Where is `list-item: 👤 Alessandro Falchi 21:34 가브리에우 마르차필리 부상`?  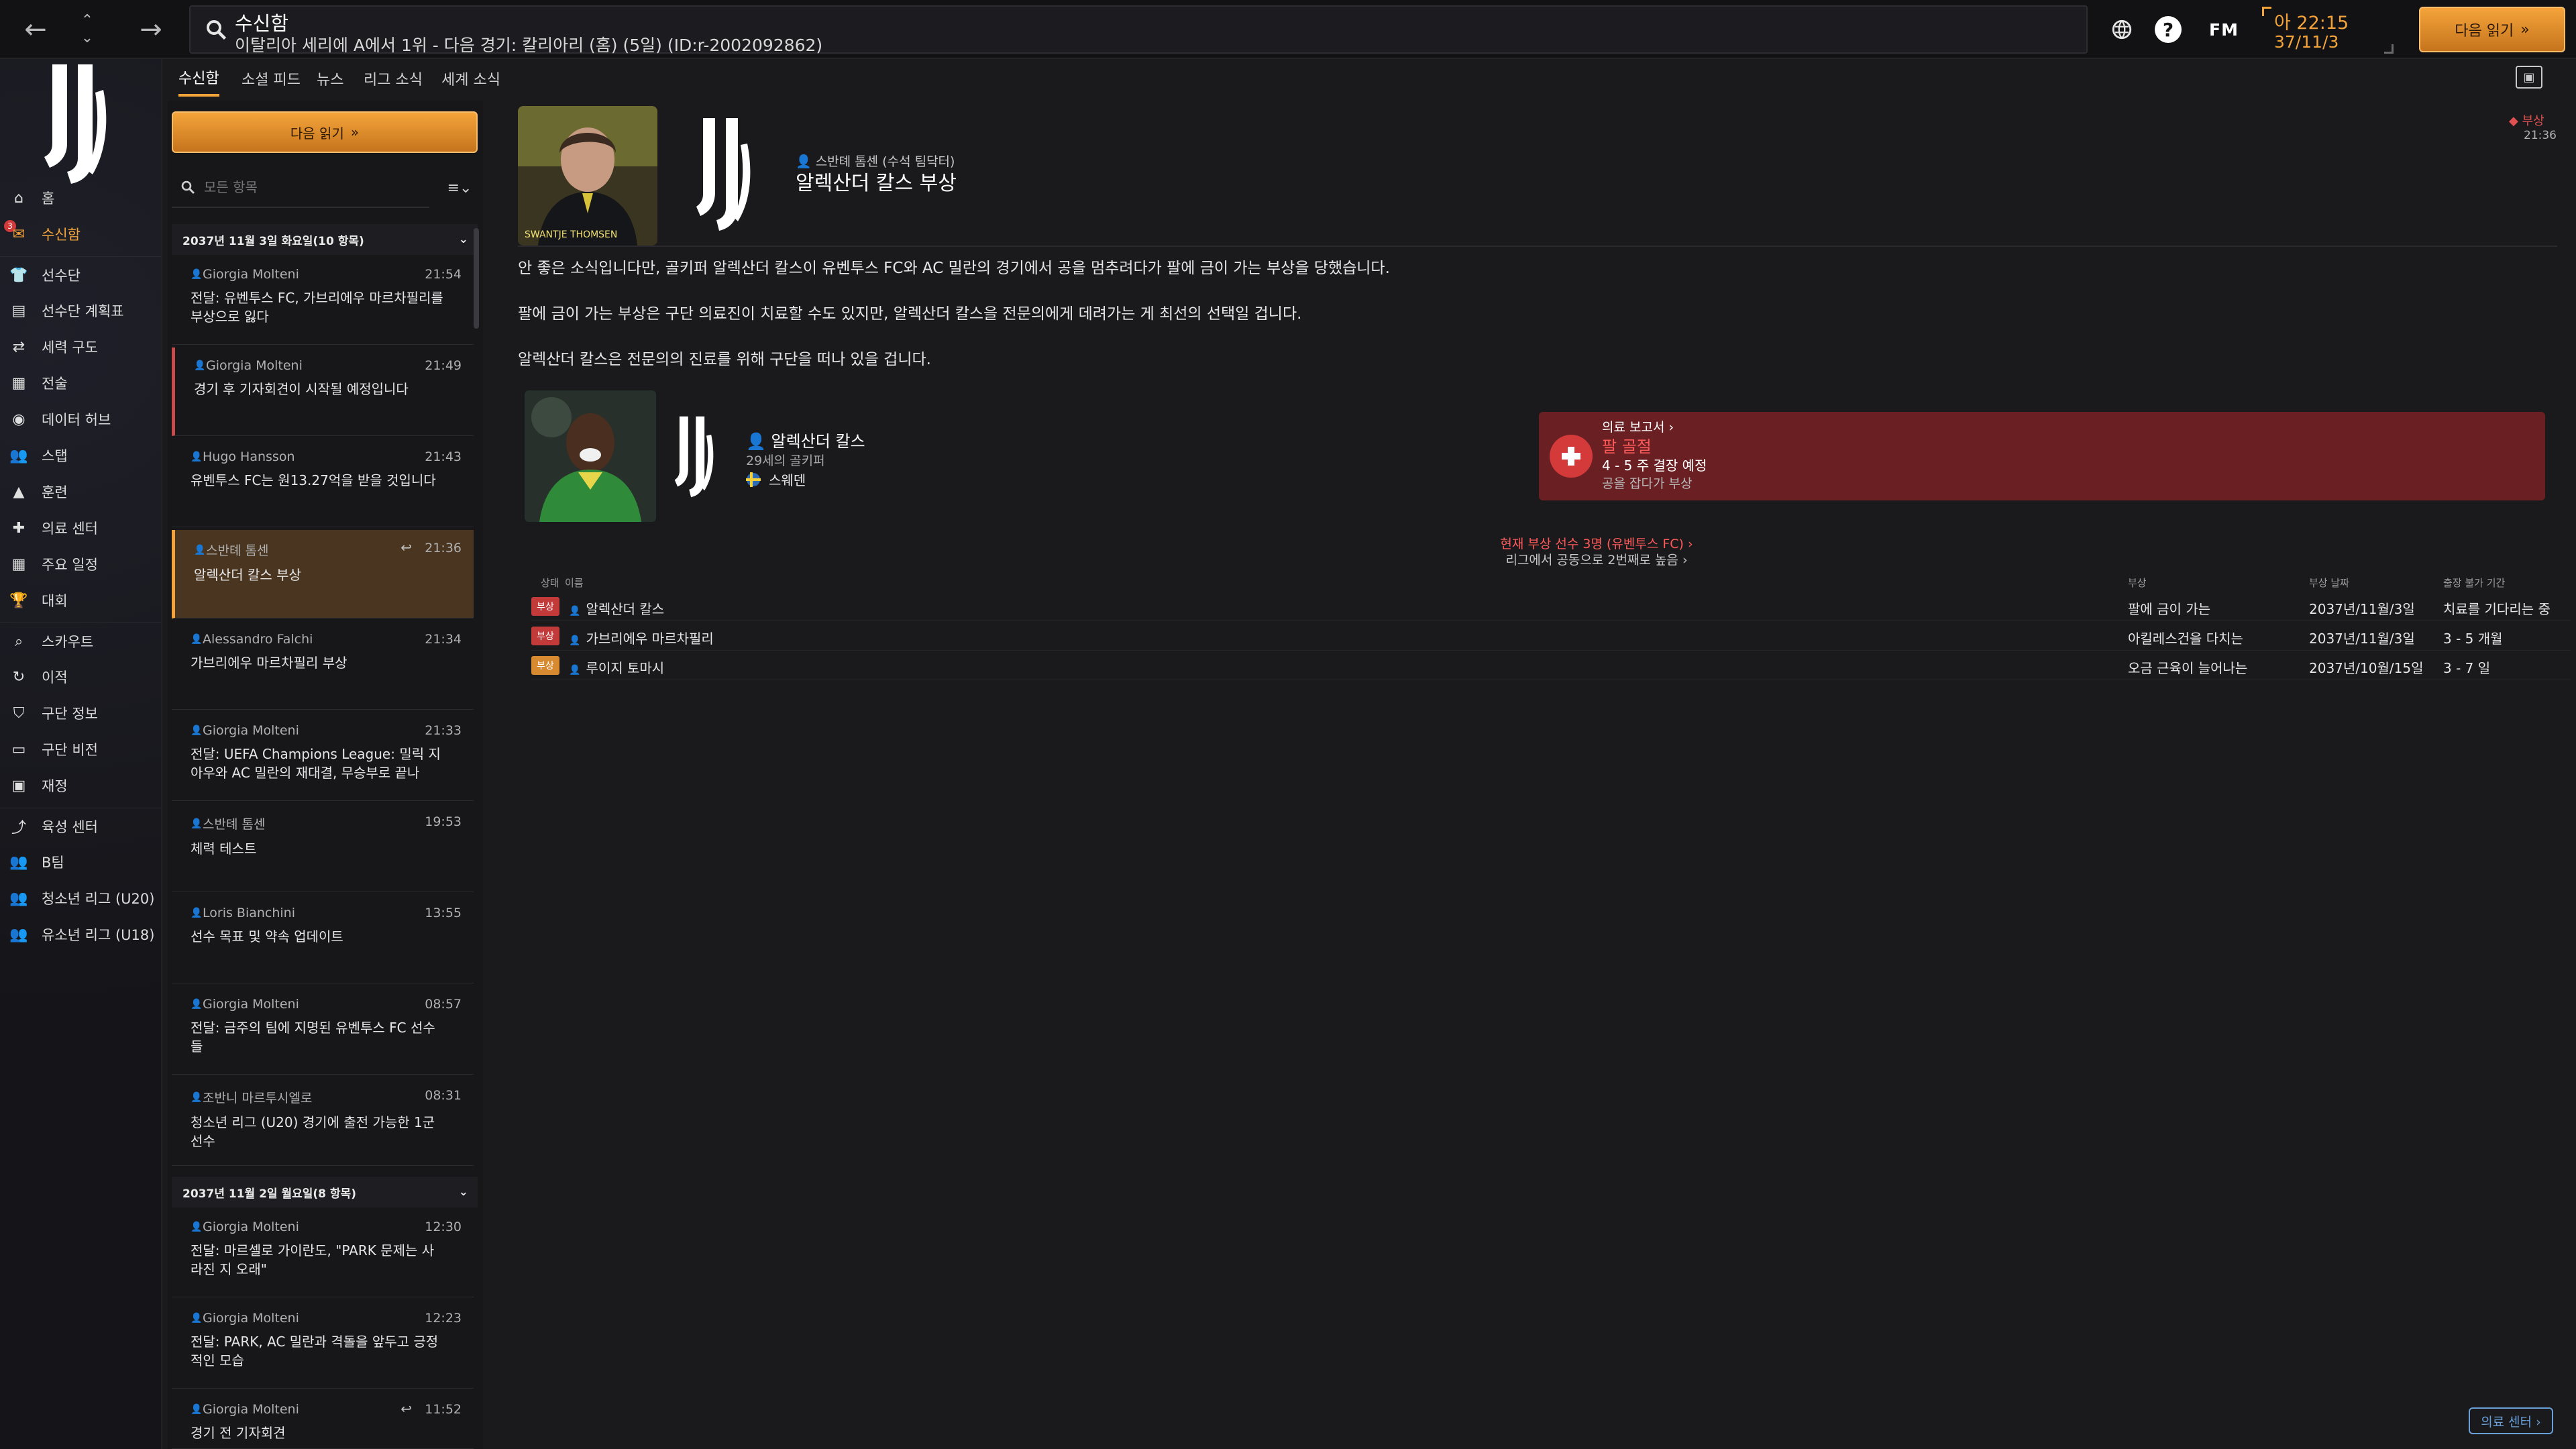 list-item: 👤 Alessandro Falchi 21:34 가브리에우 마르차필리 부상 is located at coordinates (323, 665).